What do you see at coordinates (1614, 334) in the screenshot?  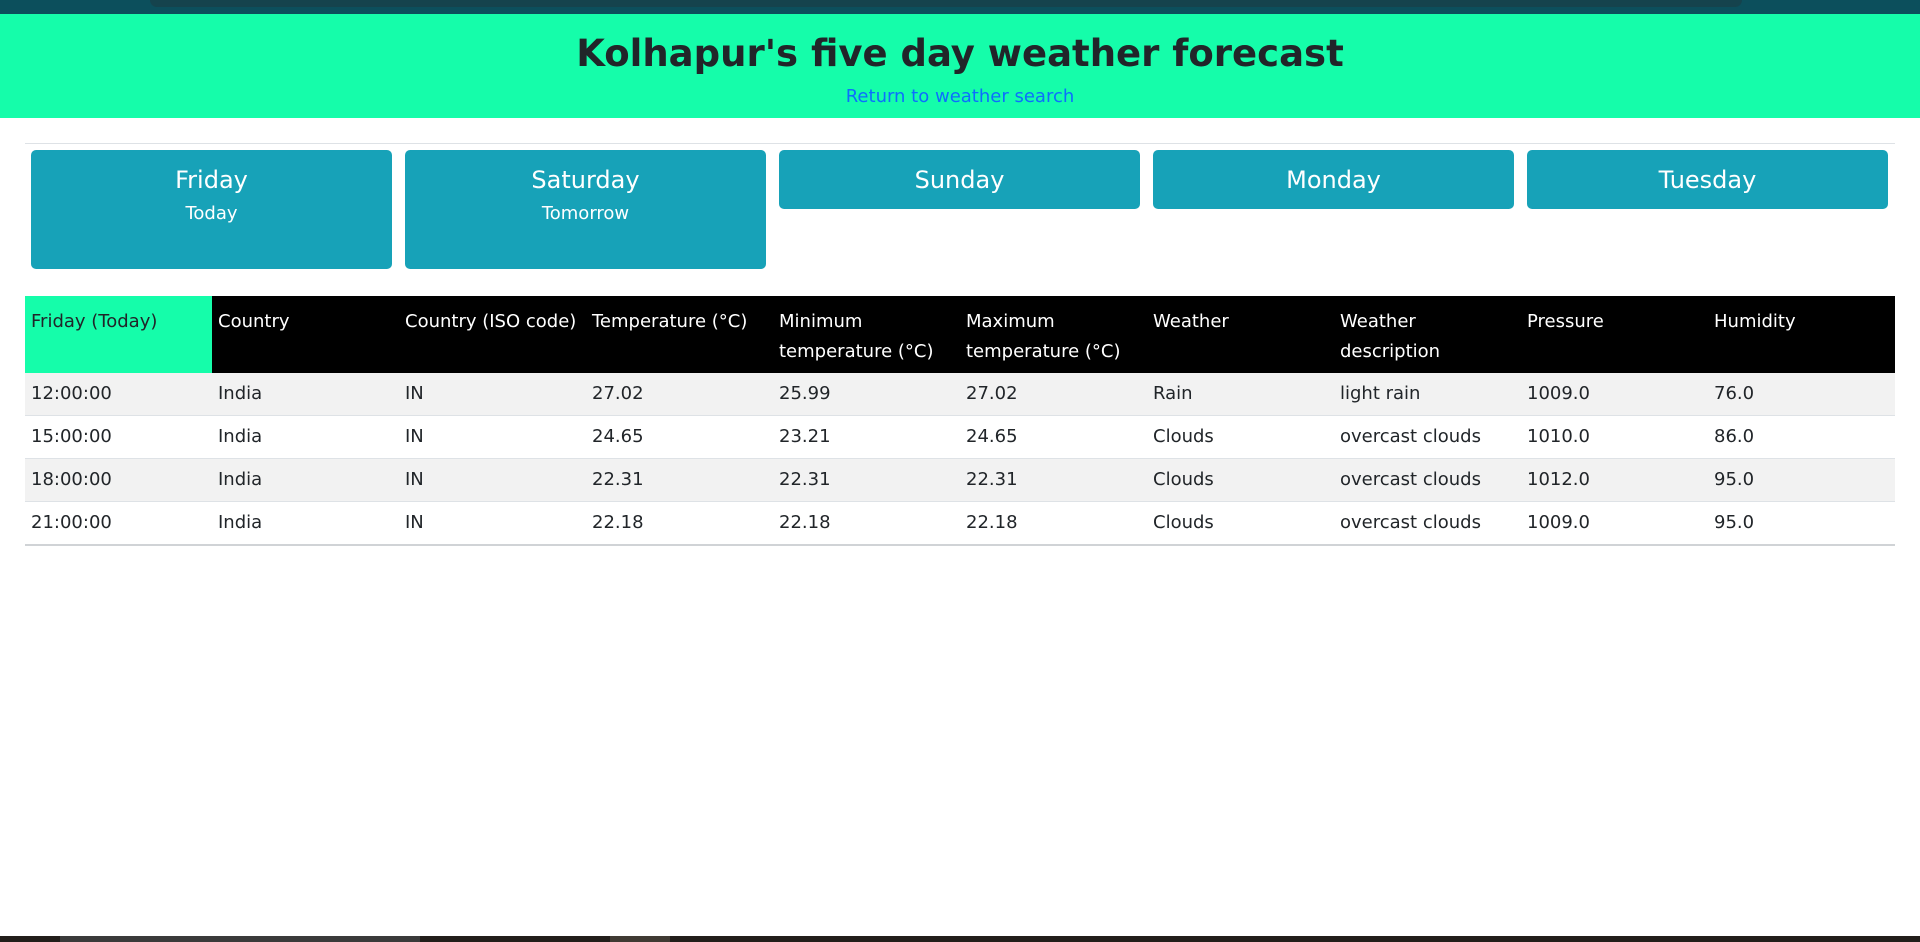 I see `column-header-pressure: Pressure` at bounding box center [1614, 334].